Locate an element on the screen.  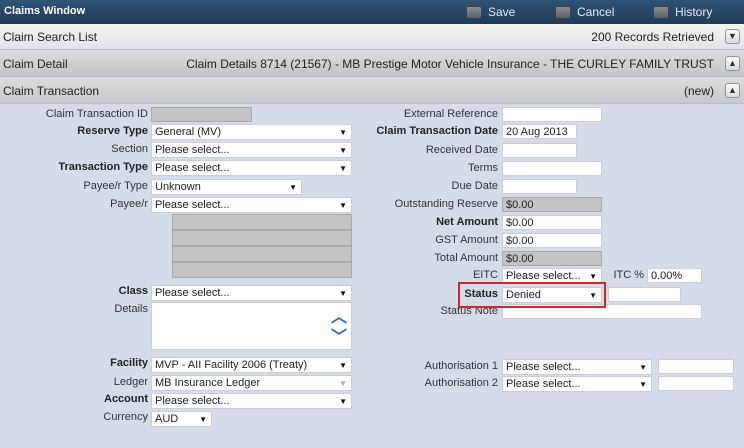
window-titlebar: Claims Window Save Cancel History is located at coordinates (372, 12).